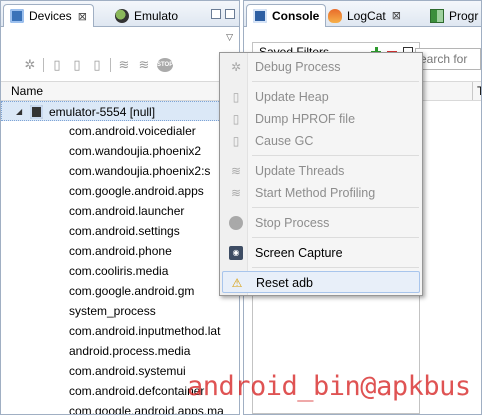 This screenshot has width=482, height=415. What do you see at coordinates (296, 16) in the screenshot?
I see `tab-console-label: Console` at bounding box center [296, 16].